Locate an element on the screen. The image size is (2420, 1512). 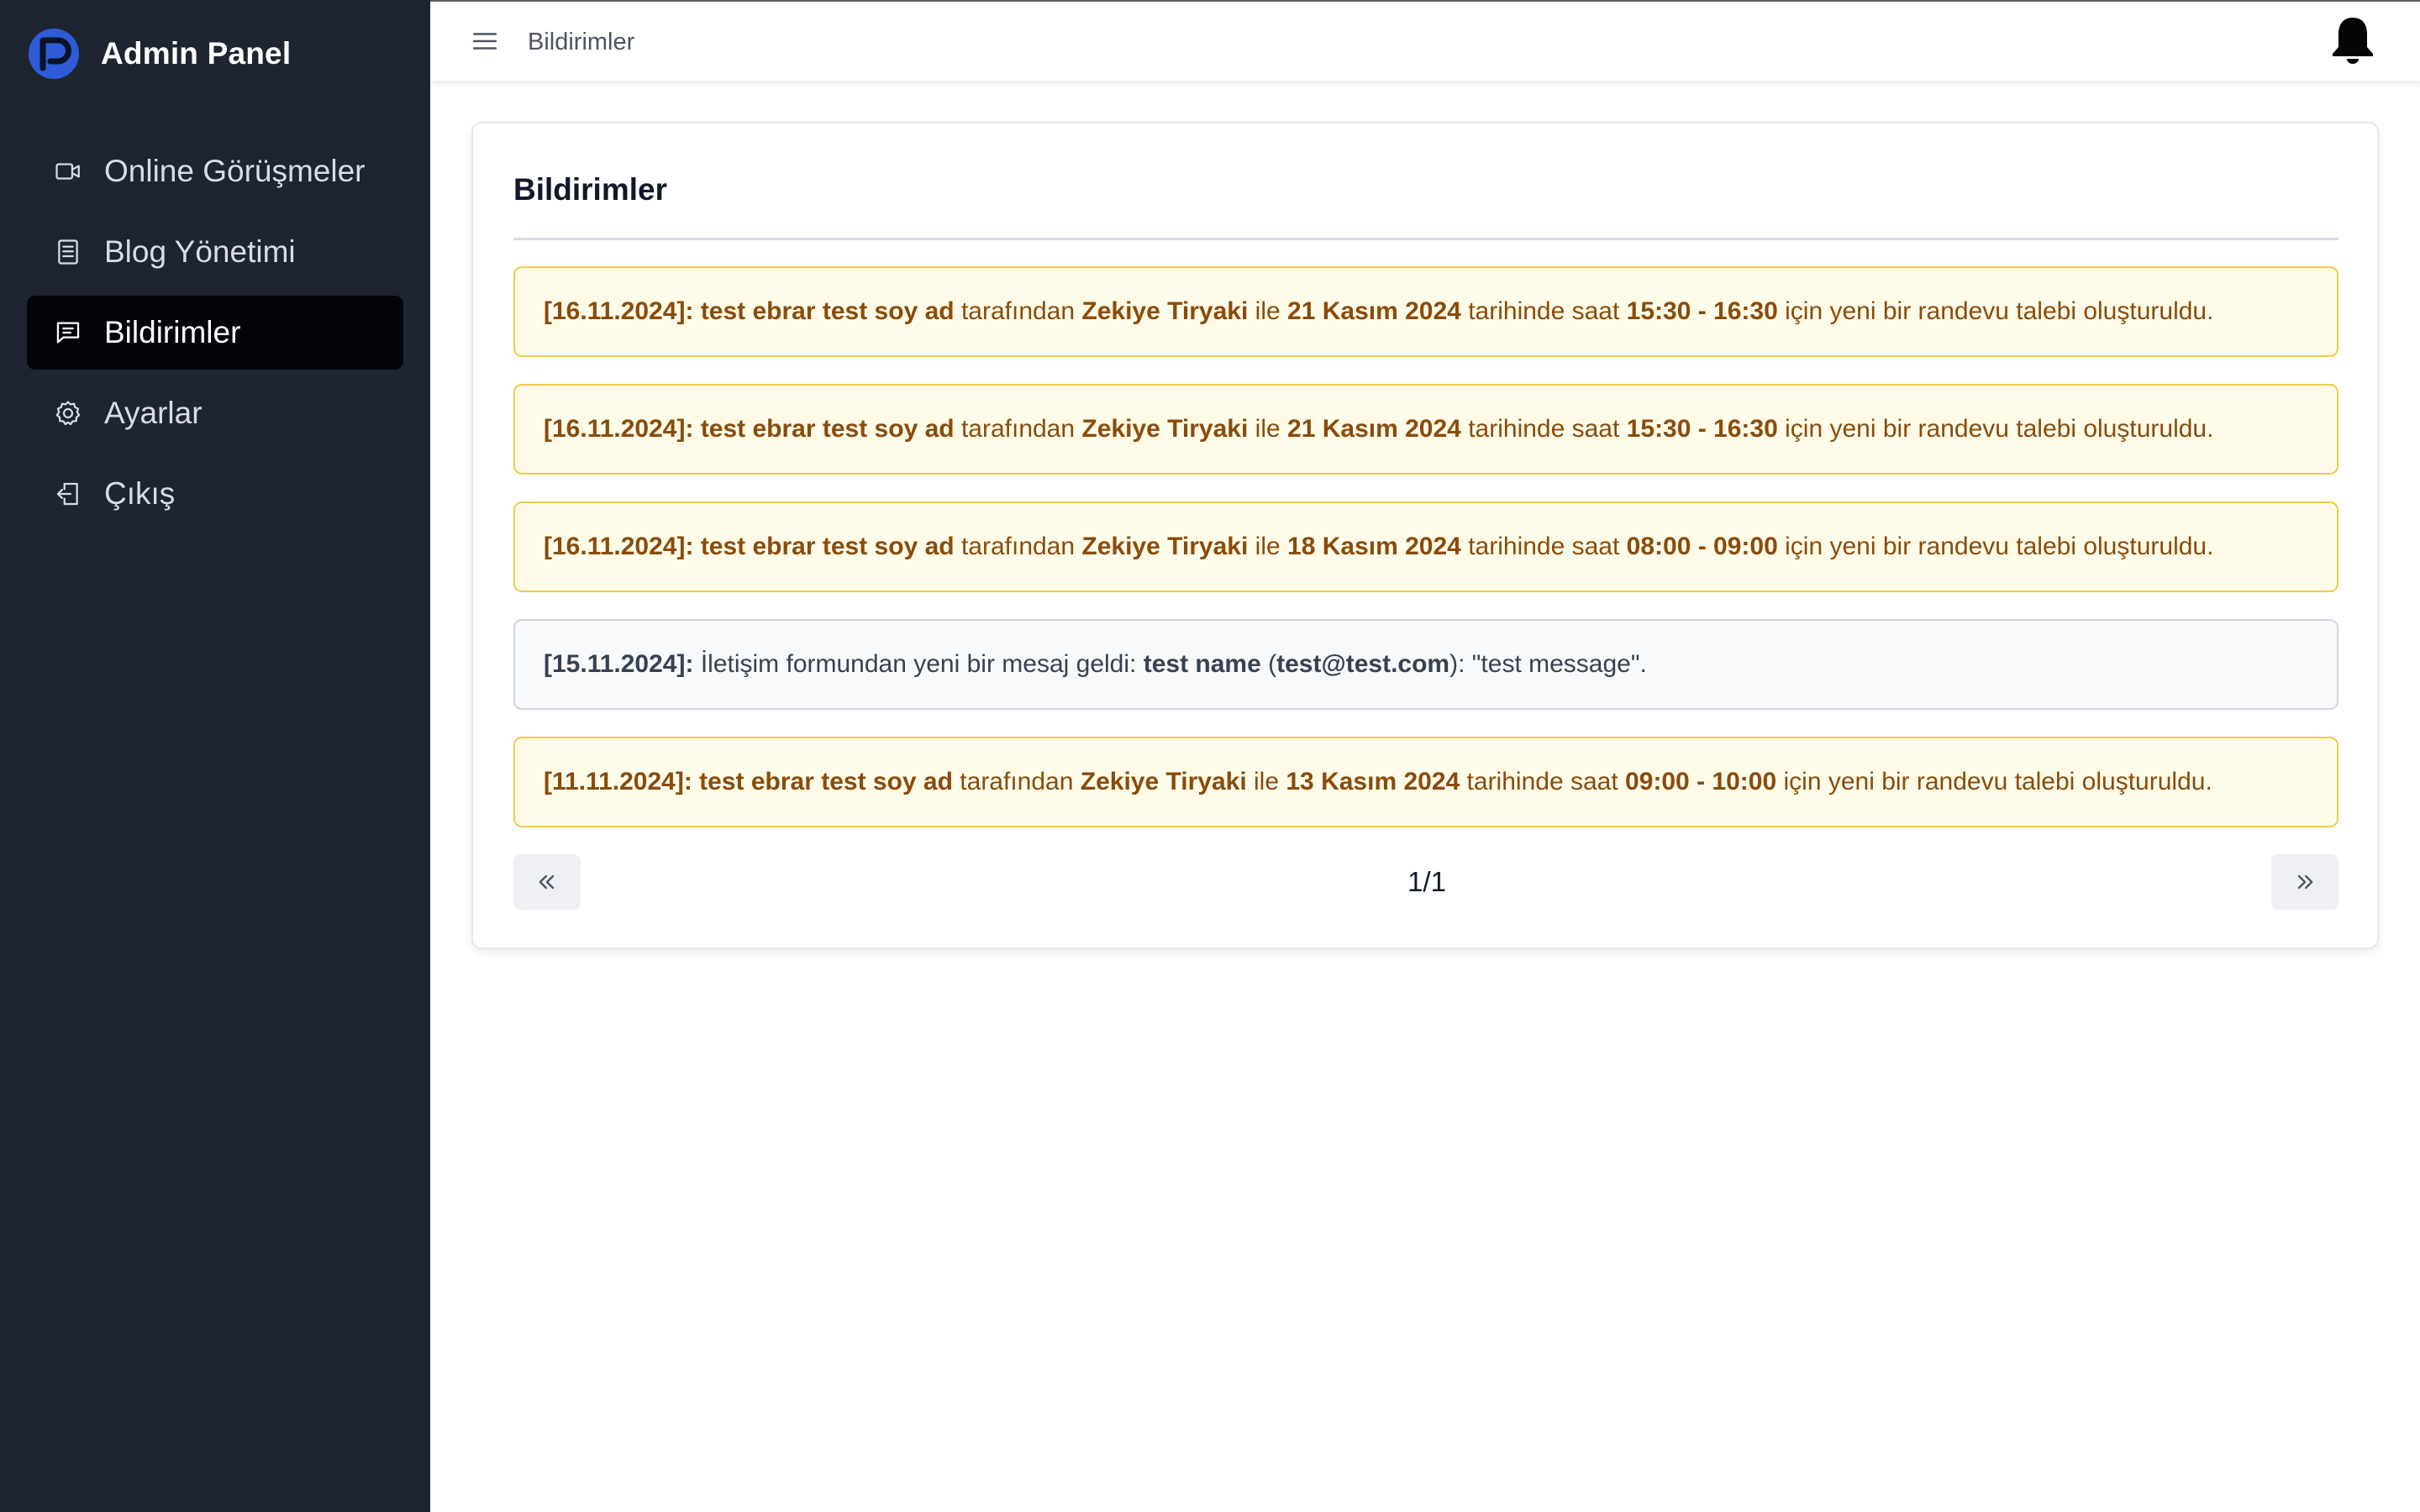
contact-name: test name is located at coordinates (1202, 664).